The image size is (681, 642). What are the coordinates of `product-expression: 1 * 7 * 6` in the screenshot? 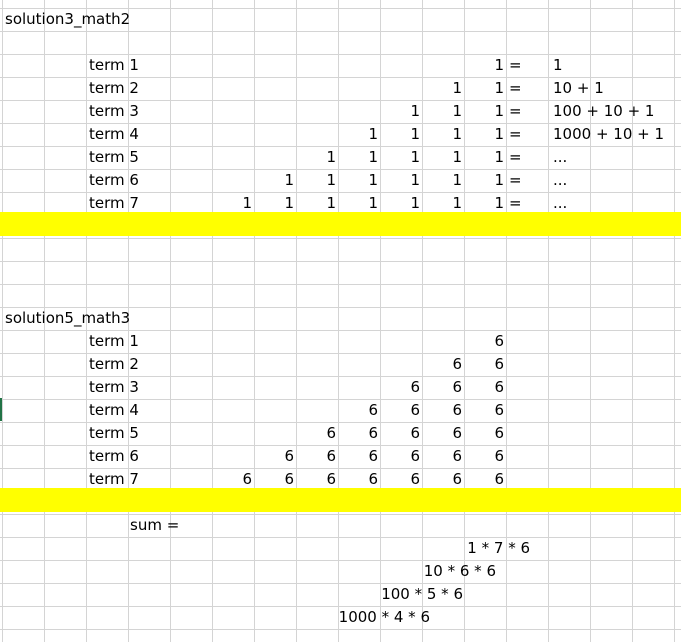 It's located at (466, 548).